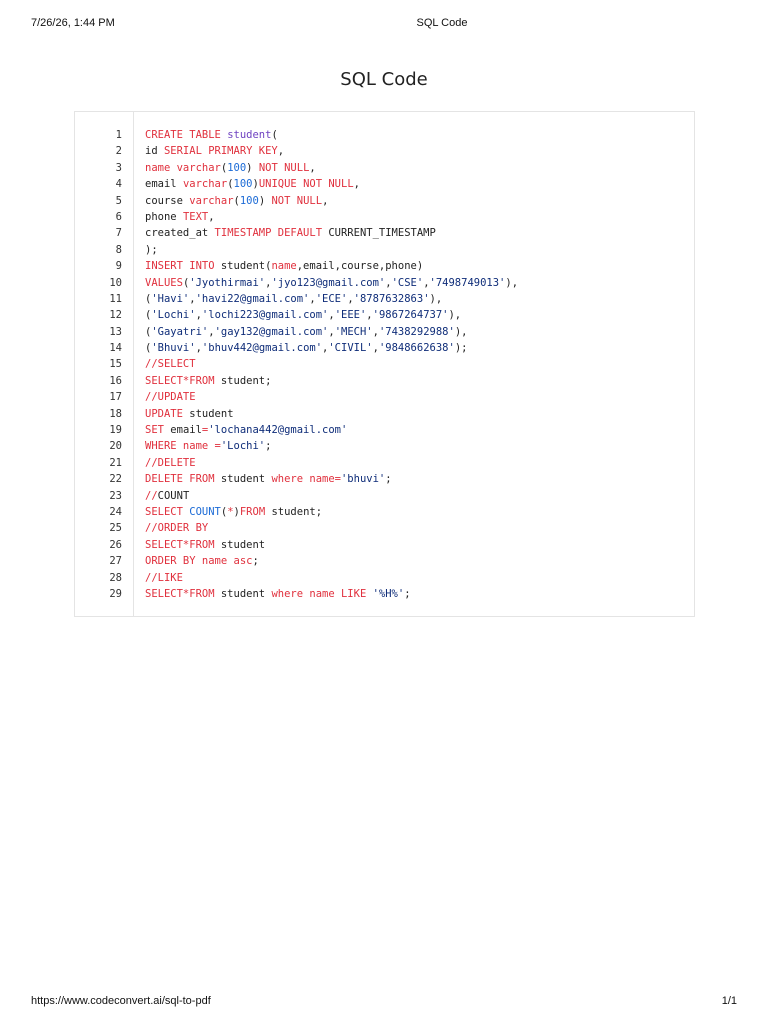  What do you see at coordinates (183, 167) in the screenshot?
I see `code-token: name varchar` at bounding box center [183, 167].